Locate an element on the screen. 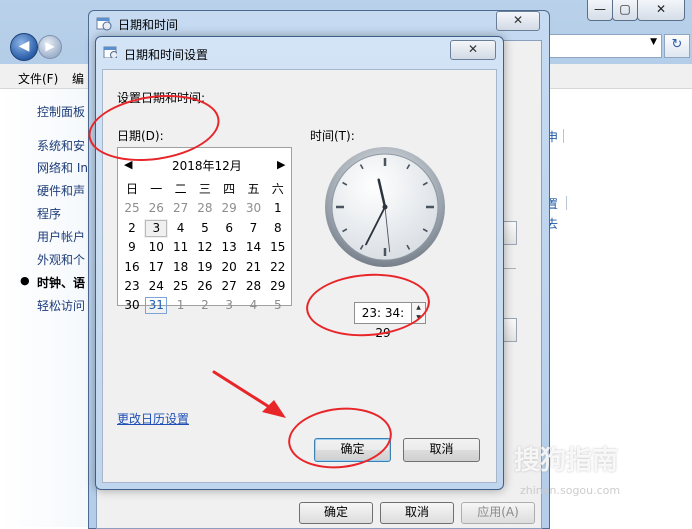 Image resolution: width=692 pixels, height=529 pixels. back-arrow-icon: ◀ is located at coordinates (24, 47).